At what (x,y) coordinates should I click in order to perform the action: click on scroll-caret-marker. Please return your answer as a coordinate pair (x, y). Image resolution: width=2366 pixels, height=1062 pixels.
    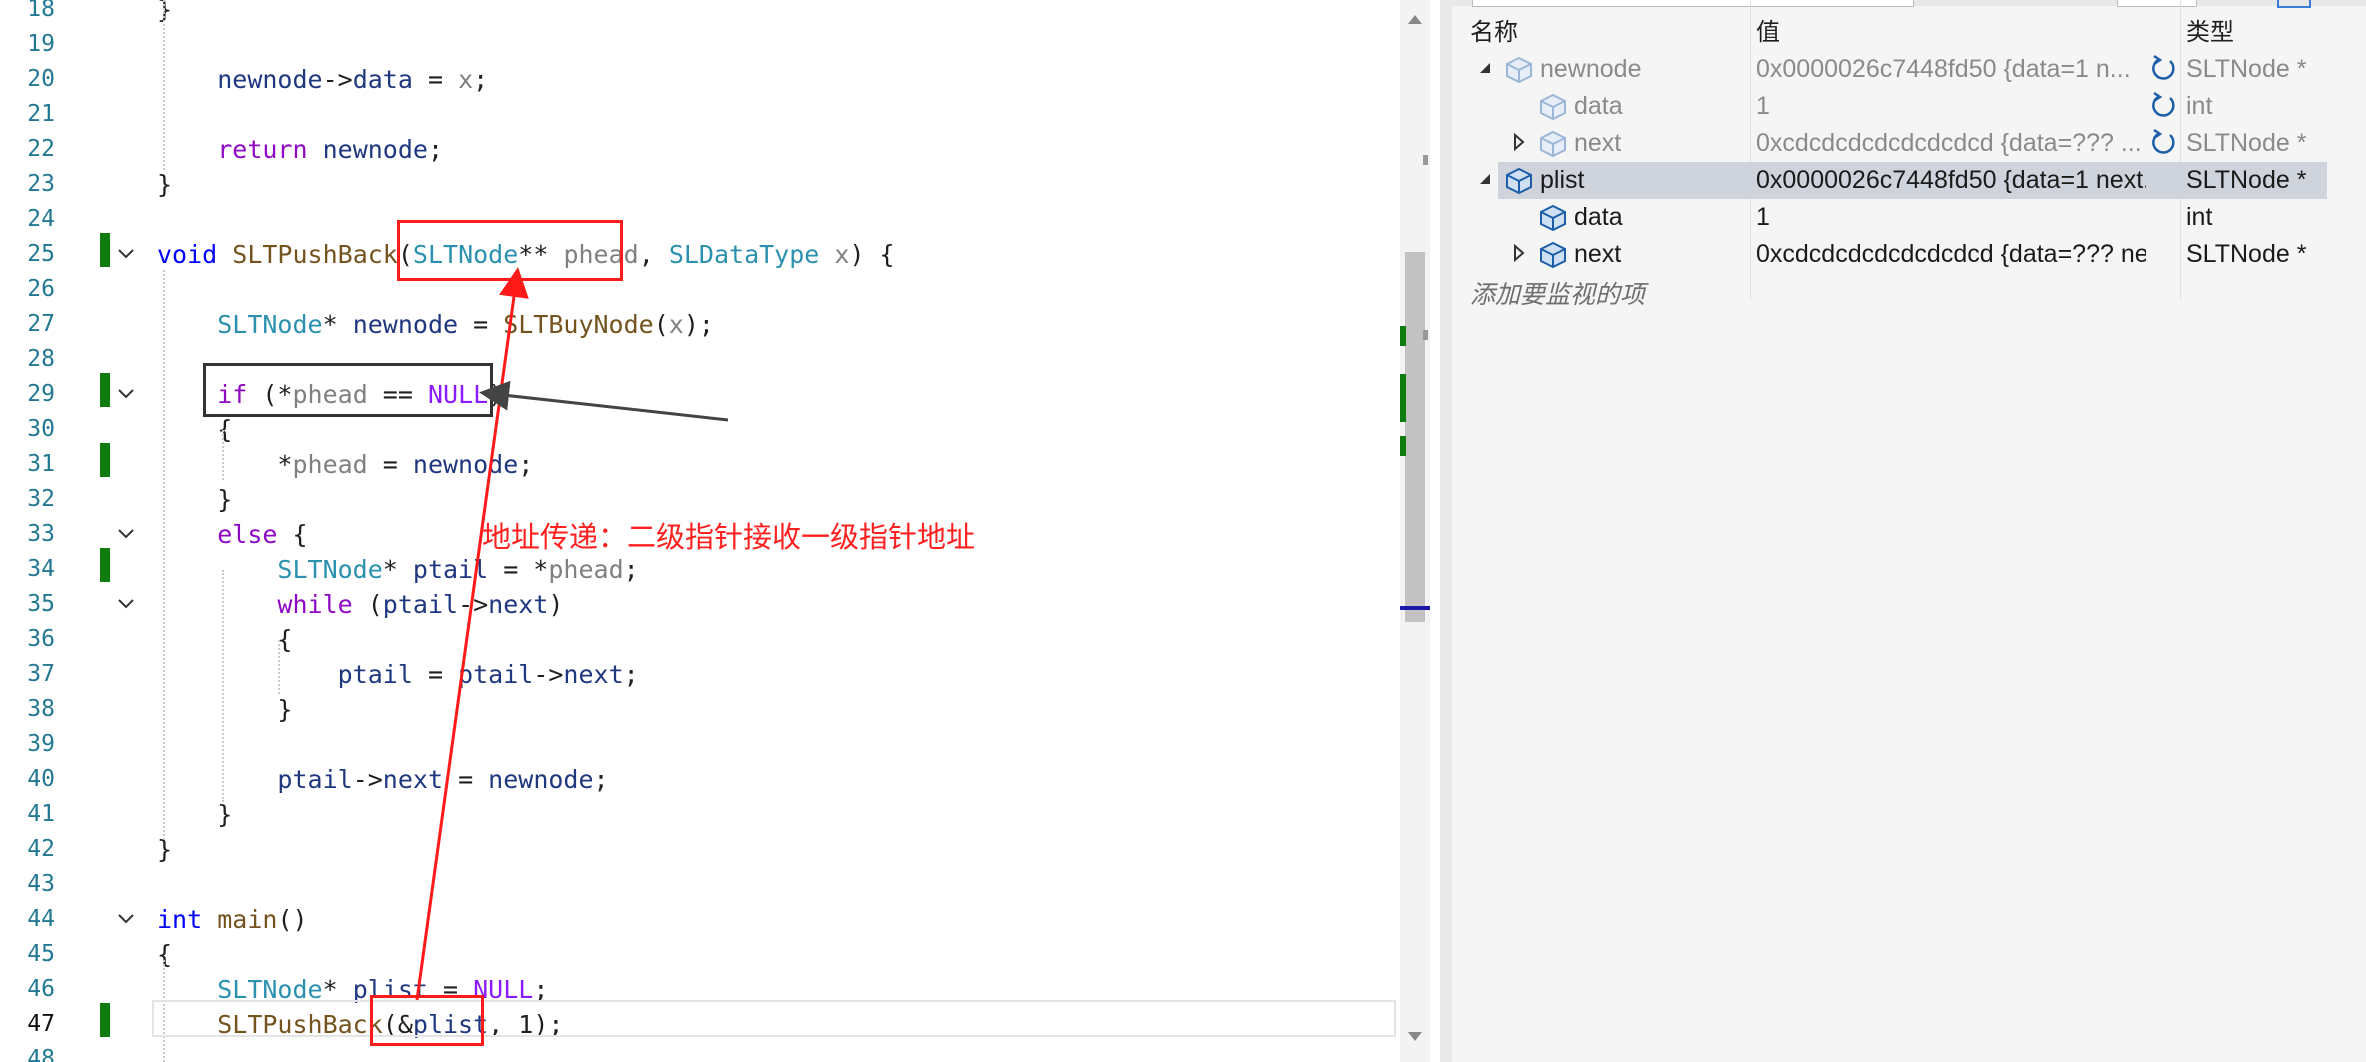
    Looking at the image, I should click on (1415, 608).